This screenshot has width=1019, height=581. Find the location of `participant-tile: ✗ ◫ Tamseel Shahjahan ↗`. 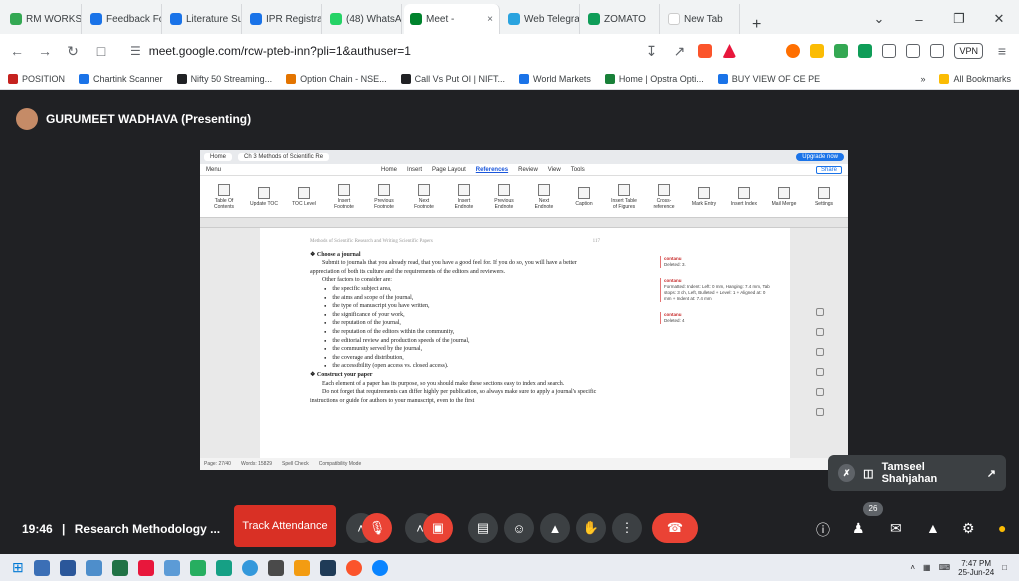

participant-tile: ✗ ◫ Tamseel Shahjahan ↗ is located at coordinates (917, 473).